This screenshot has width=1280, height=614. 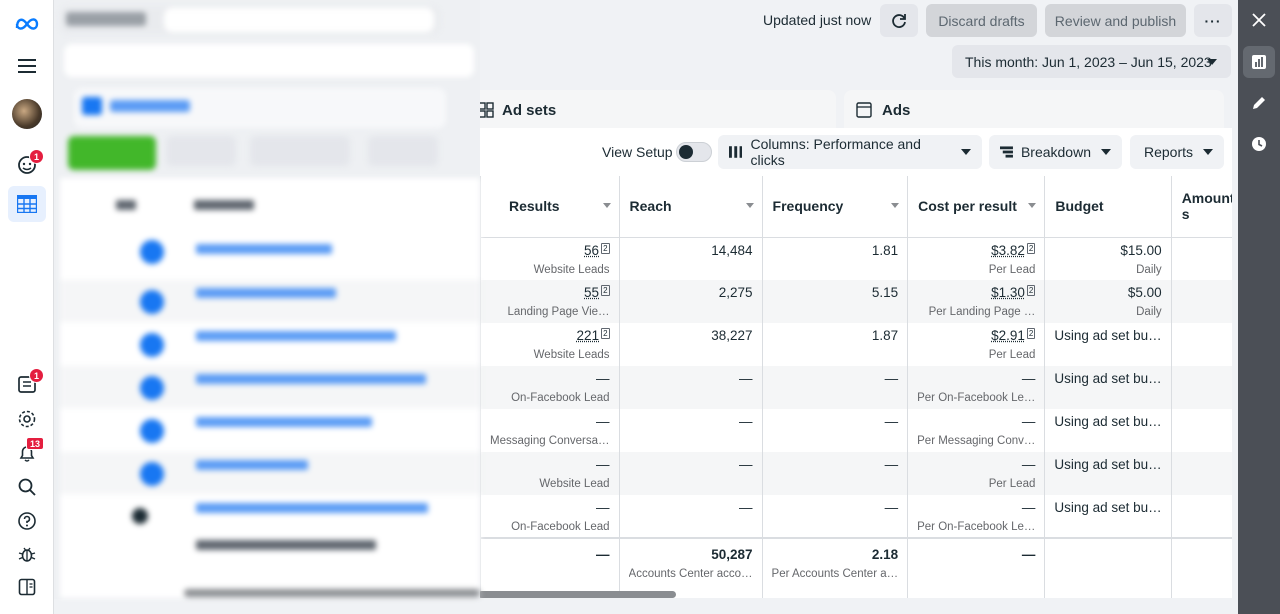 What do you see at coordinates (1213, 20) in the screenshot?
I see `more-options-button: ···` at bounding box center [1213, 20].